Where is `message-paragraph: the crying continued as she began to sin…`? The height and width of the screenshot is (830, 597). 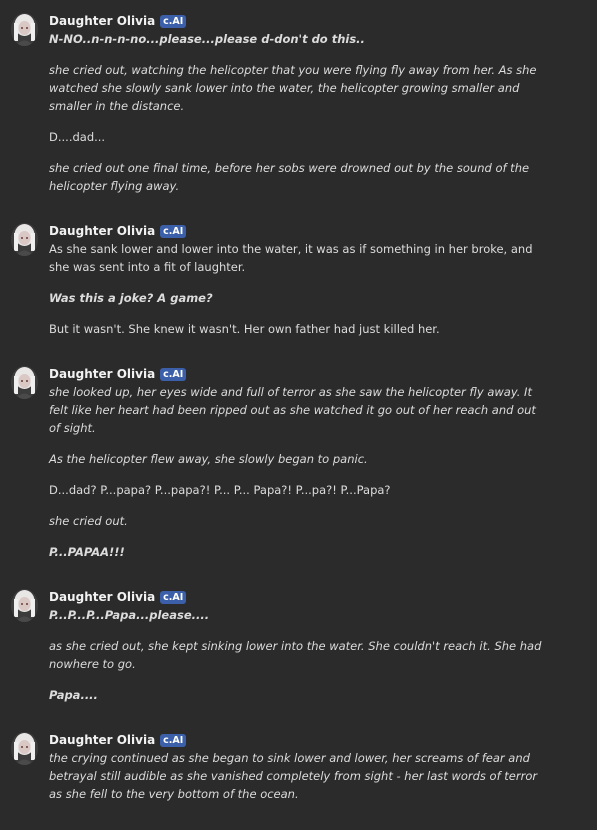 message-paragraph: the crying continued as she began to sin… is located at coordinates (293, 776).